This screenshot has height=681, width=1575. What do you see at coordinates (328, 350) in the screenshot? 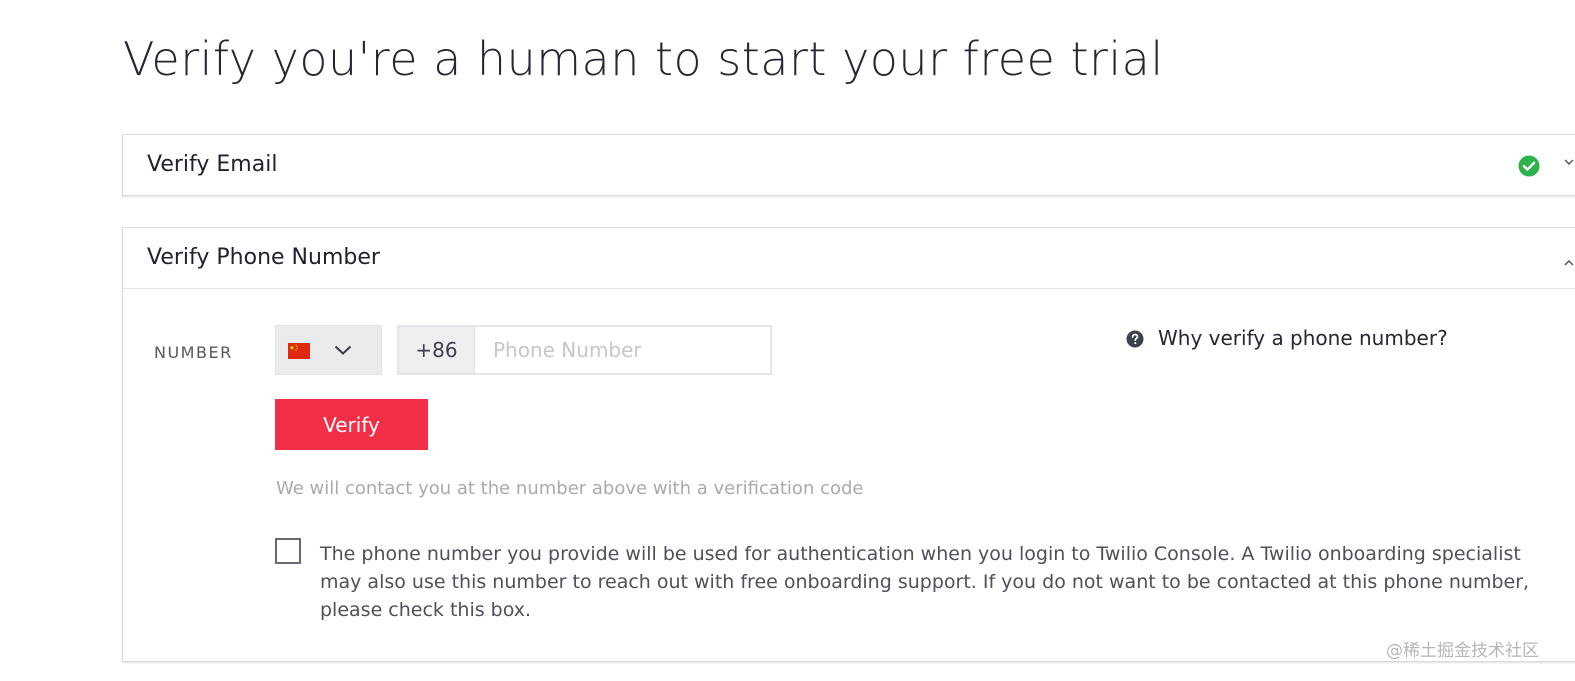
I see `country-code-select` at bounding box center [328, 350].